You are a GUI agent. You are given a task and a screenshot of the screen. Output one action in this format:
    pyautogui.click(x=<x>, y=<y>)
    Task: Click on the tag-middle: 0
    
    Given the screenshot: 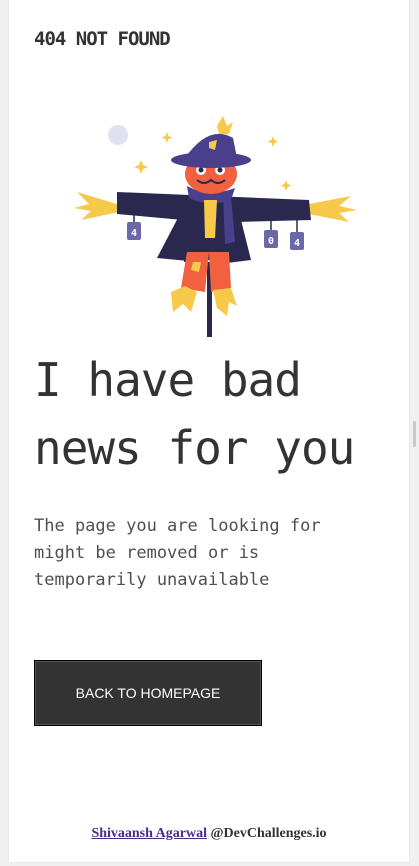 What is the action you would take?
    pyautogui.click(x=271, y=239)
    